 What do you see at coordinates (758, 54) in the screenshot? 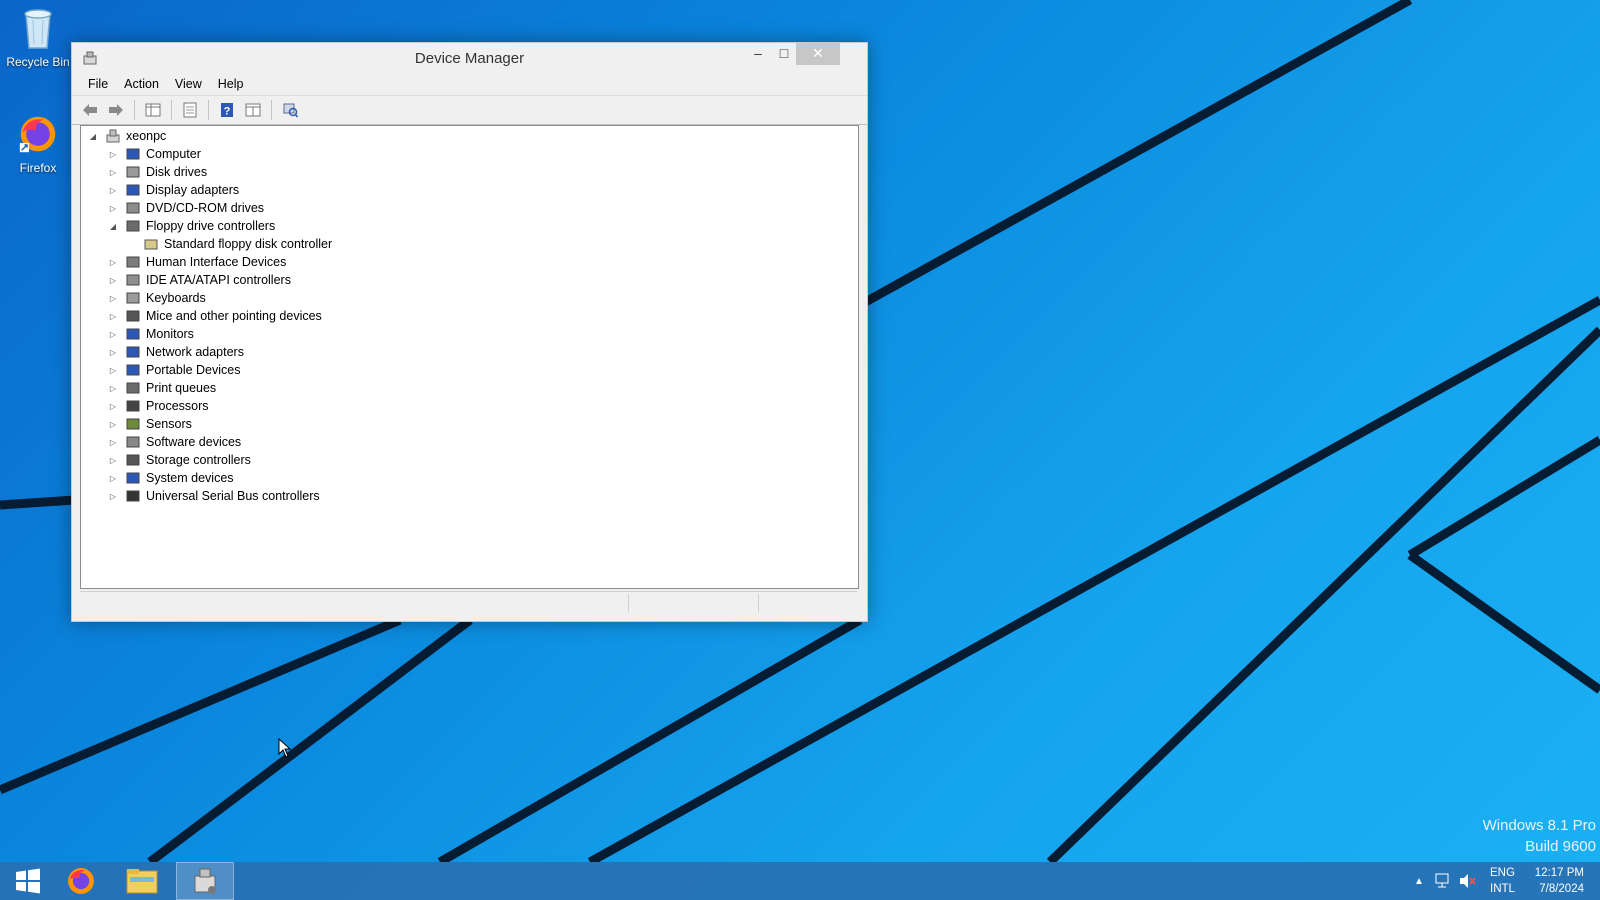
I see `minimize-button: –` at bounding box center [758, 54].